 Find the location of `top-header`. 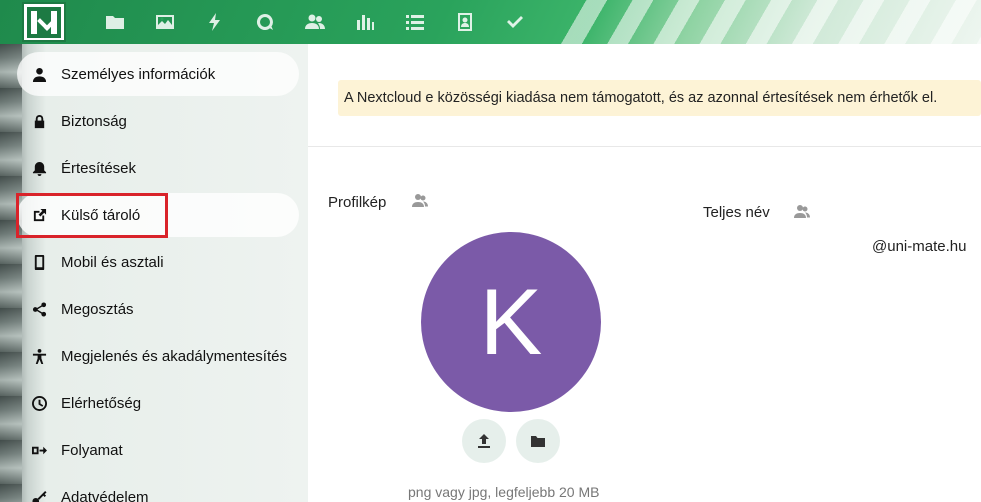

top-header is located at coordinates (490, 22).